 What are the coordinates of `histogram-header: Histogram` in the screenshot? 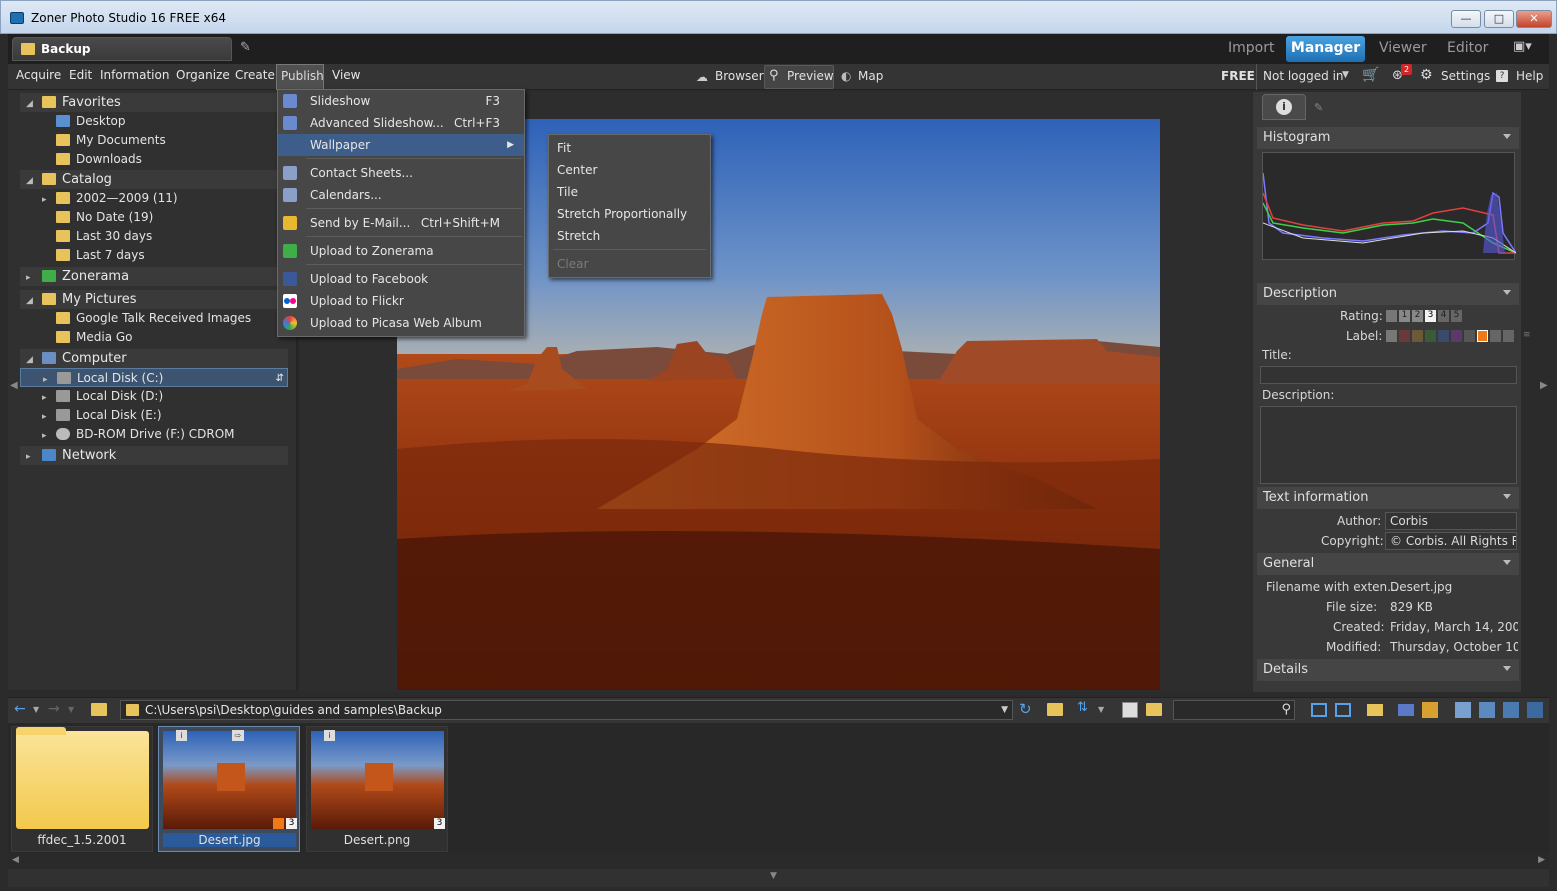 It's located at (1388, 138).